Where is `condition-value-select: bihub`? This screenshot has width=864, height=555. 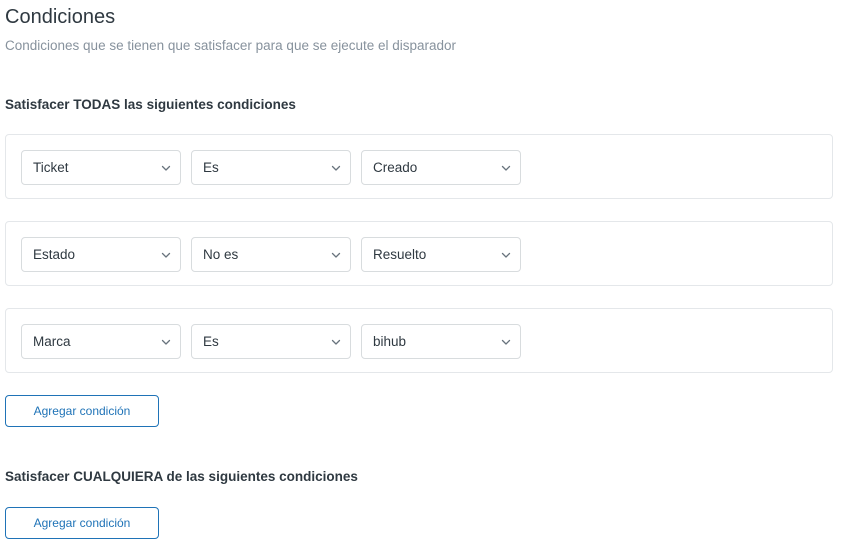 condition-value-select: bihub is located at coordinates (441, 341).